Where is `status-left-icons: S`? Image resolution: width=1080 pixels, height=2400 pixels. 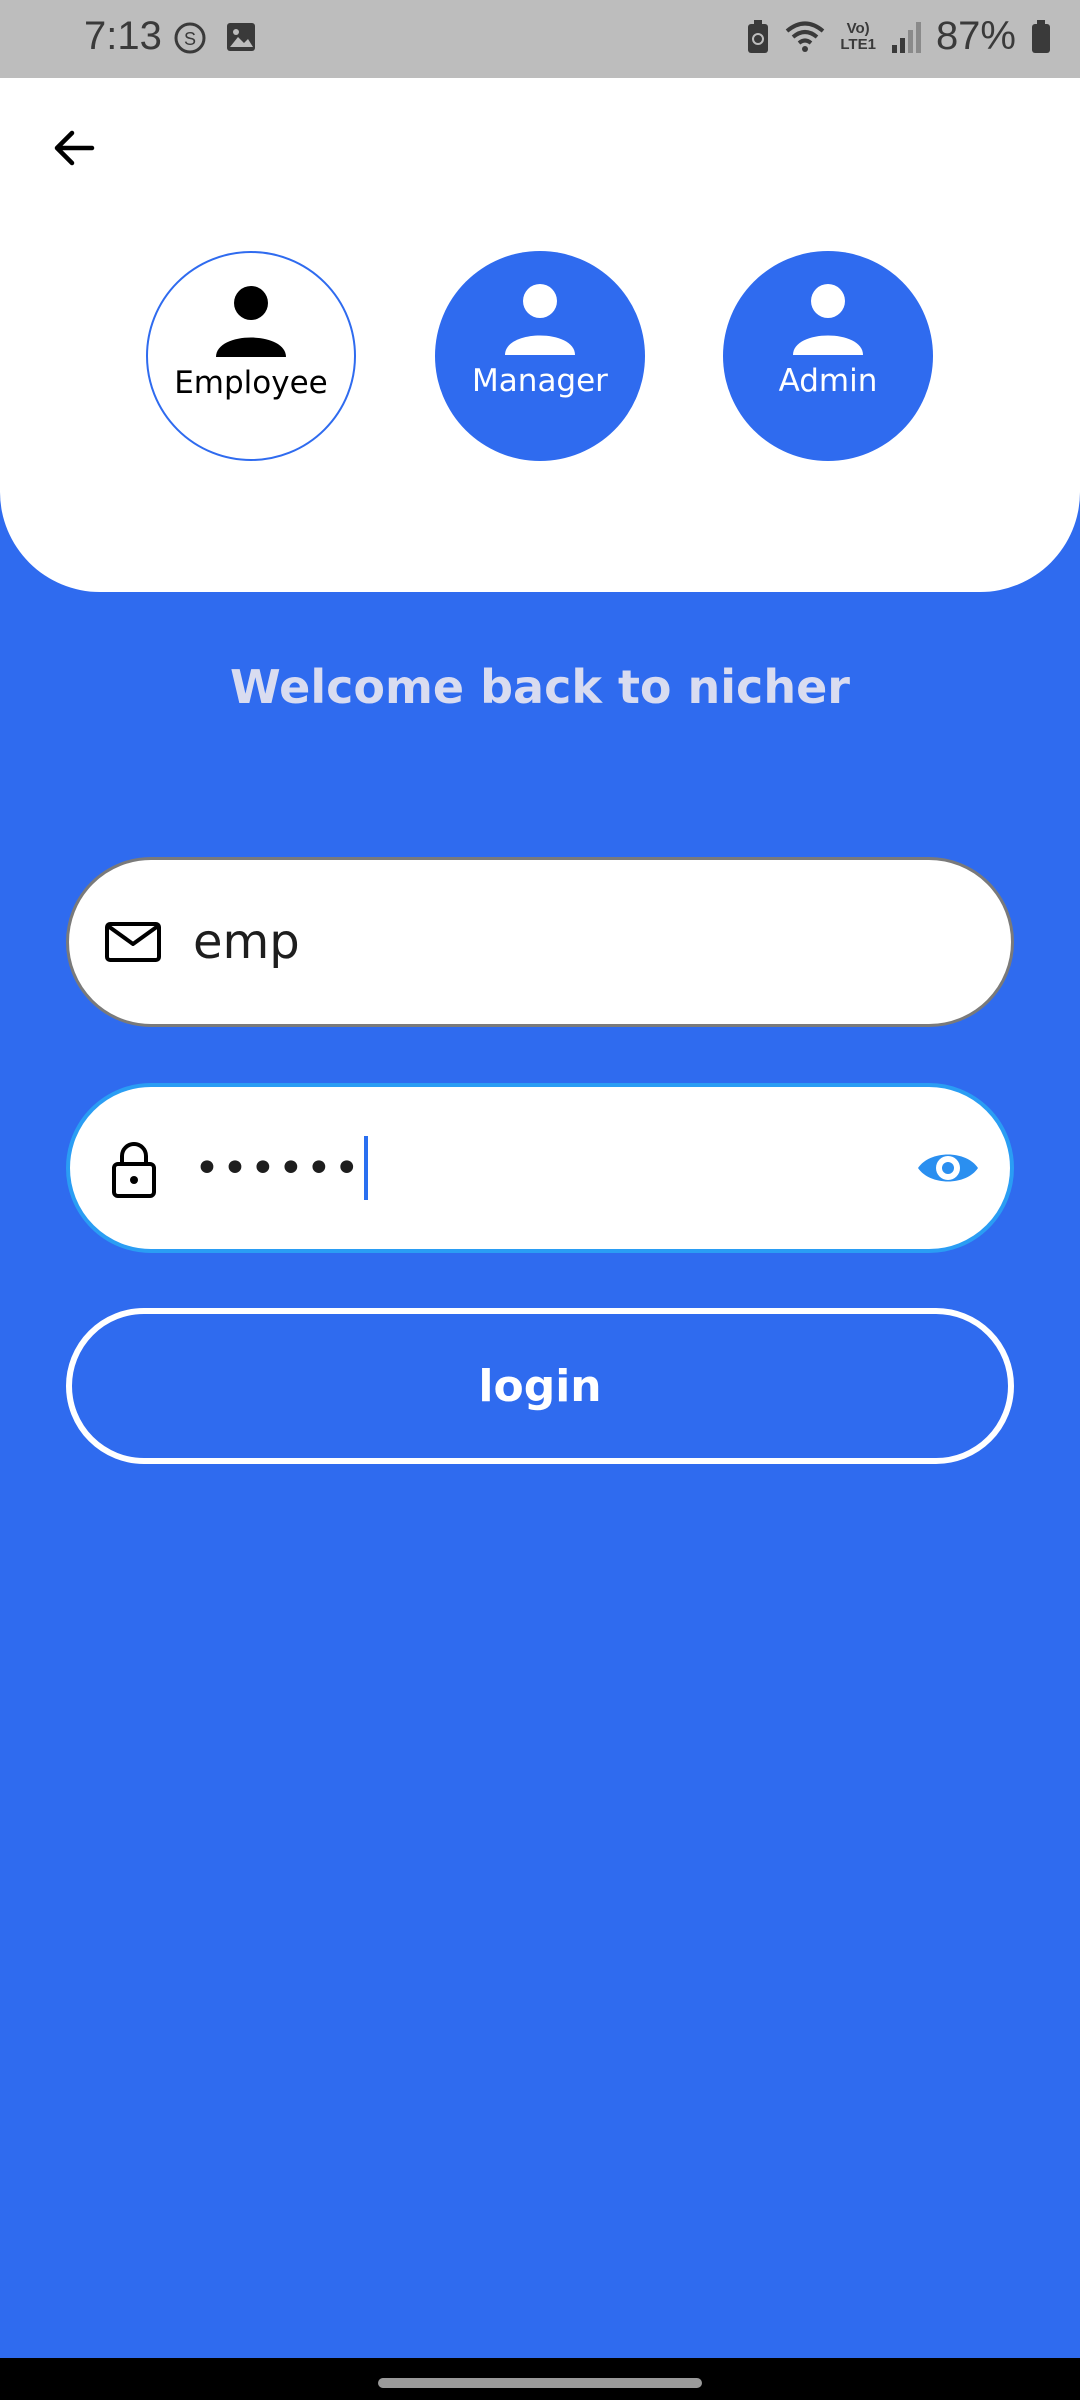 status-left-icons: S is located at coordinates (215, 38).